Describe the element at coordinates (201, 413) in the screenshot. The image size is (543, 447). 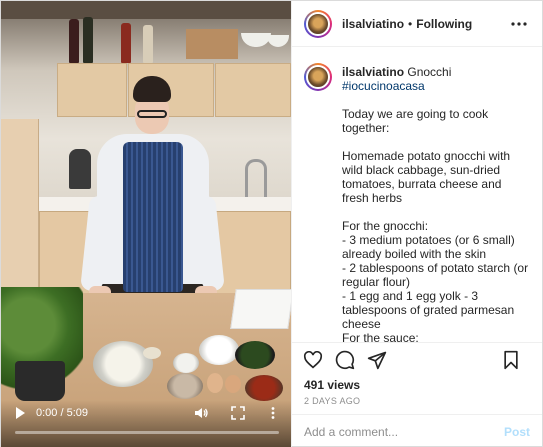
I see `volume-icon` at that location.